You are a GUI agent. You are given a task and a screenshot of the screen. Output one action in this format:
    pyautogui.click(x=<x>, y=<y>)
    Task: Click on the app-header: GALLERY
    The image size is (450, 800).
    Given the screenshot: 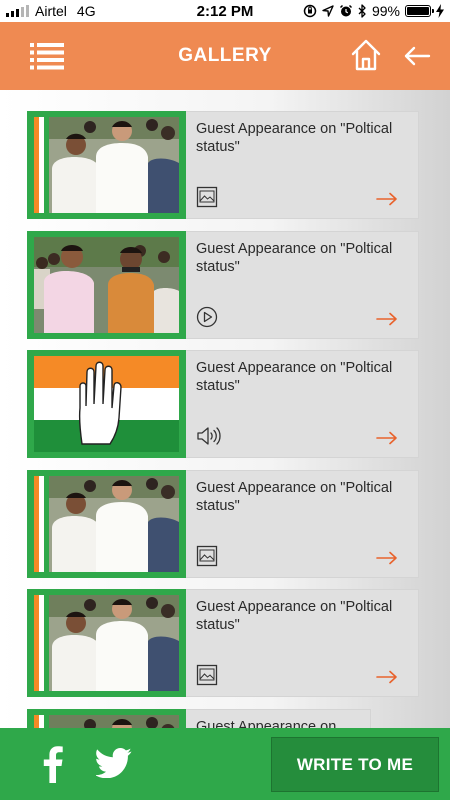 What is the action you would take?
    pyautogui.click(x=225, y=56)
    